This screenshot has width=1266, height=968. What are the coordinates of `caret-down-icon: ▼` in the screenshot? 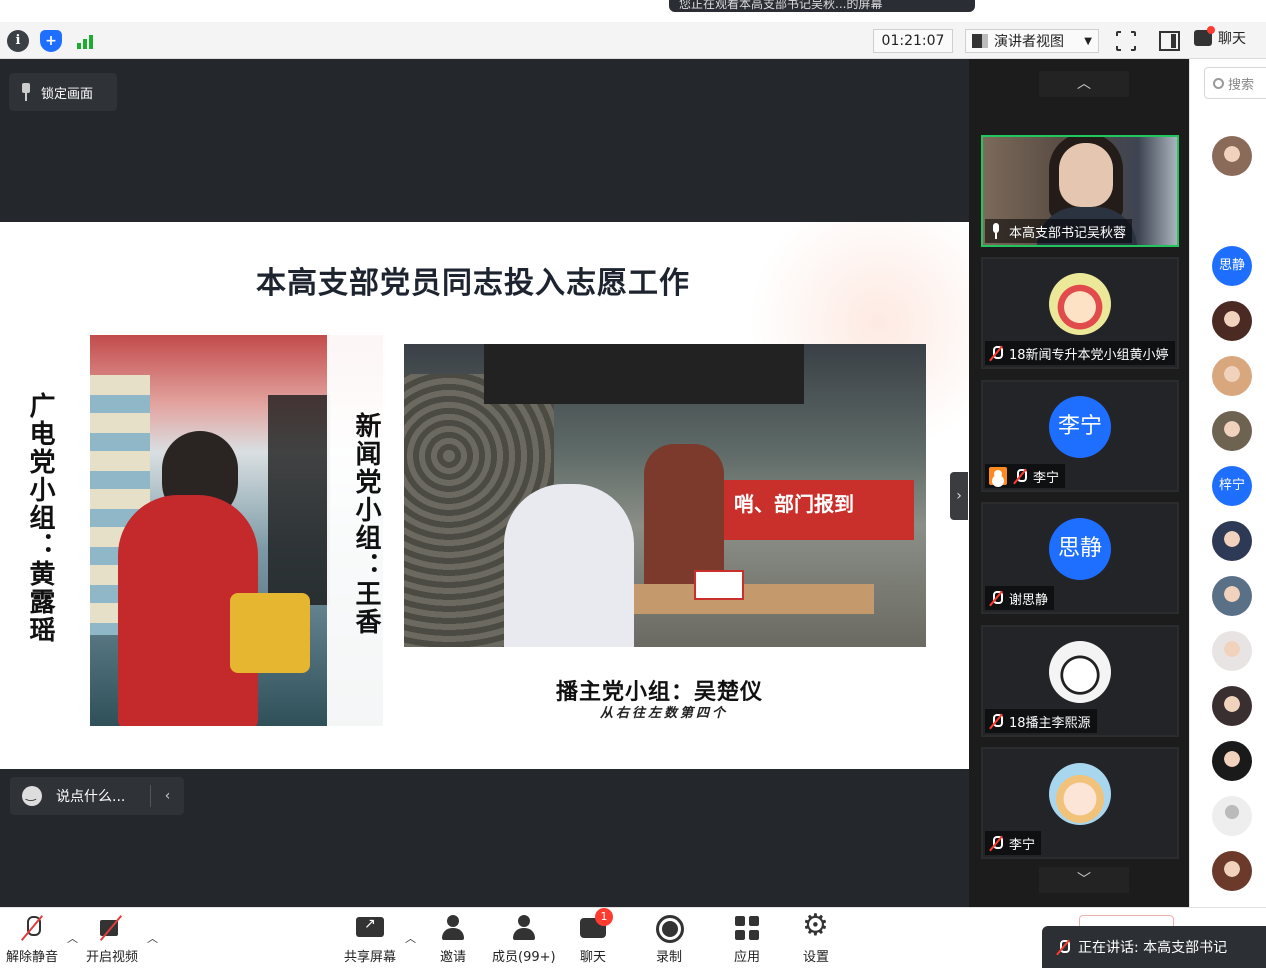 It's located at (1088, 41).